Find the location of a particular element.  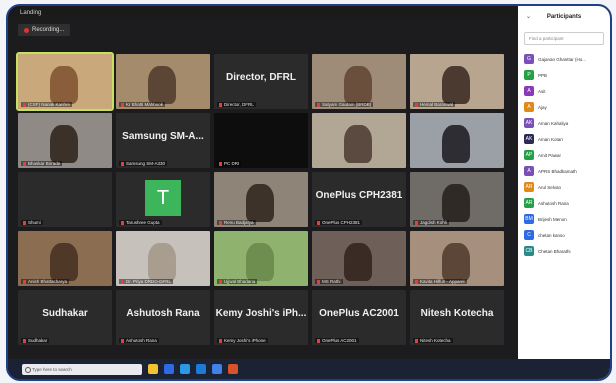

participant-row: BM Brijesh Menon is located at coordinates (564, 219).